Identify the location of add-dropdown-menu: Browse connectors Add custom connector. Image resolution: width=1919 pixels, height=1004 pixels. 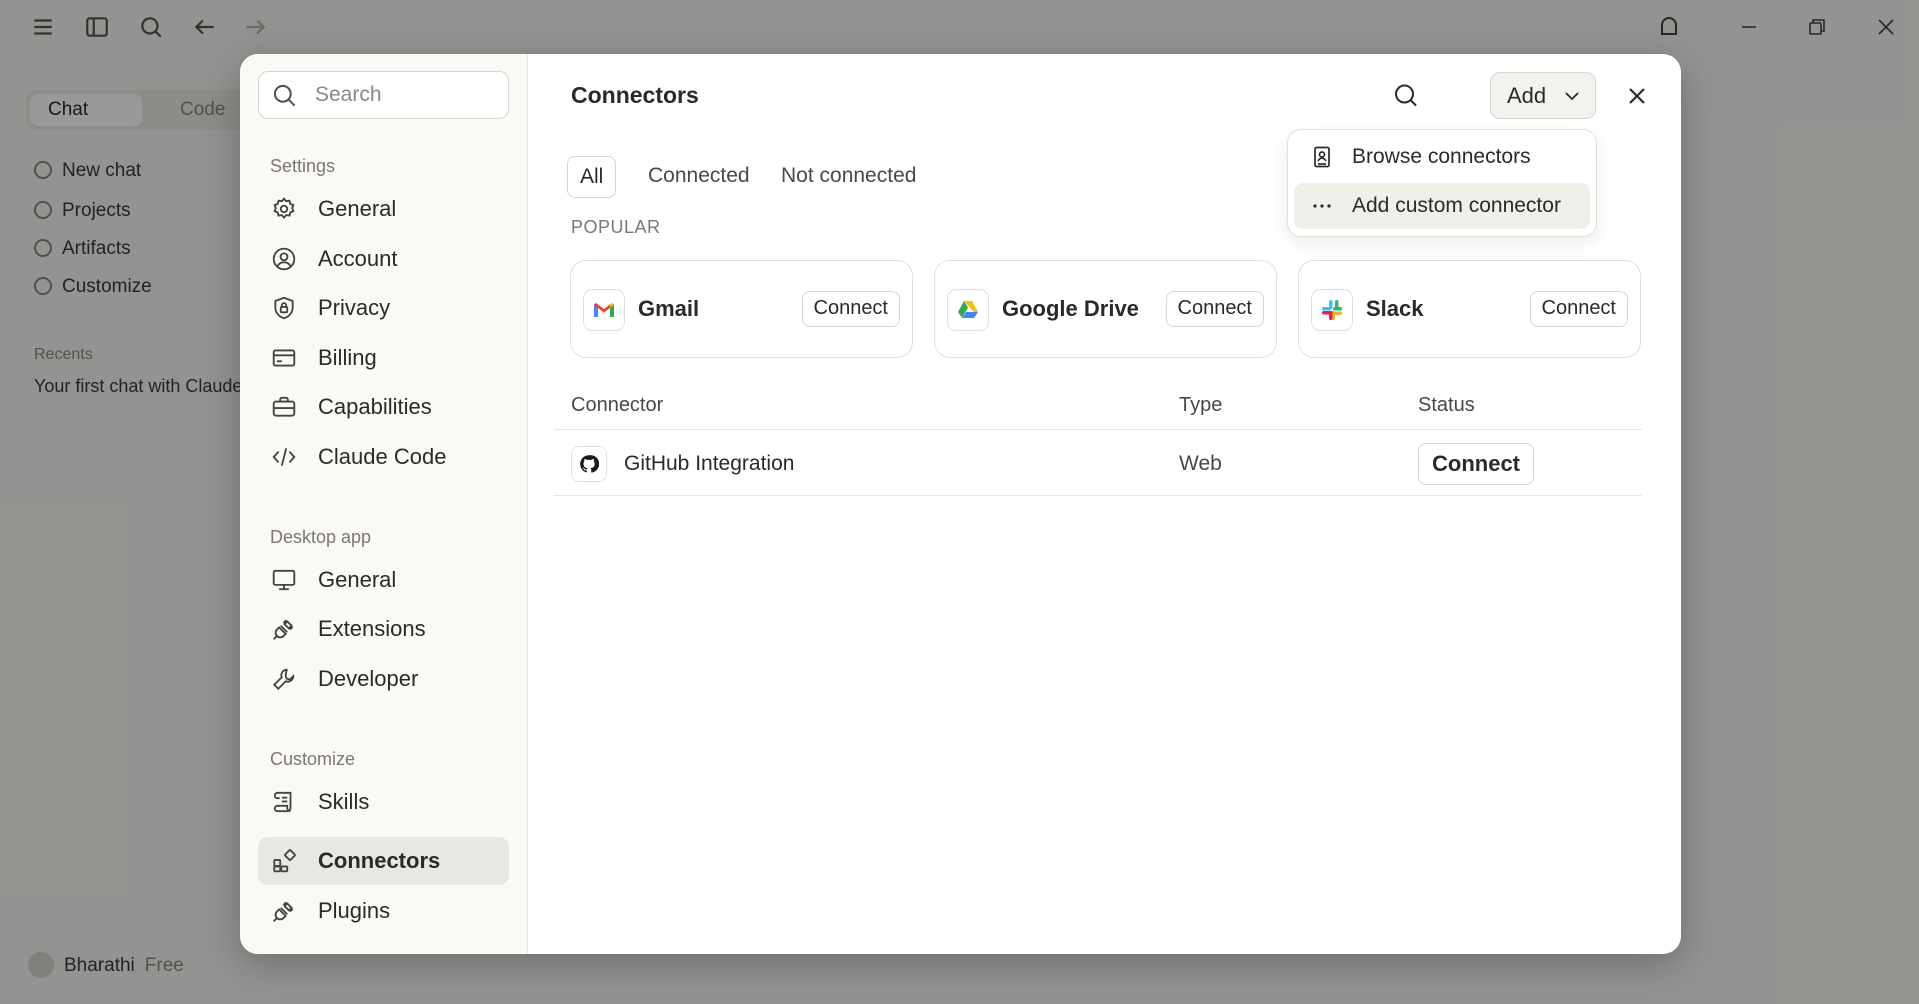
(1442, 183).